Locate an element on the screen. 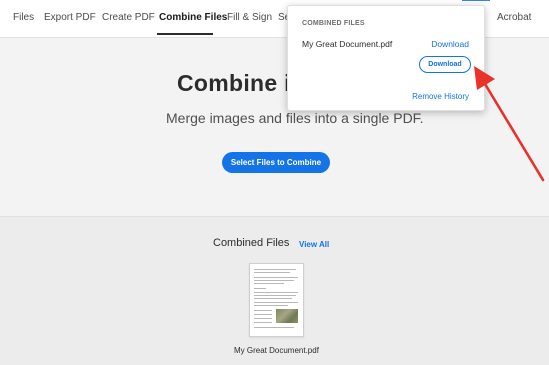 This screenshot has width=549, height=365. acrobat-link: Acrobat is located at coordinates (514, 17).